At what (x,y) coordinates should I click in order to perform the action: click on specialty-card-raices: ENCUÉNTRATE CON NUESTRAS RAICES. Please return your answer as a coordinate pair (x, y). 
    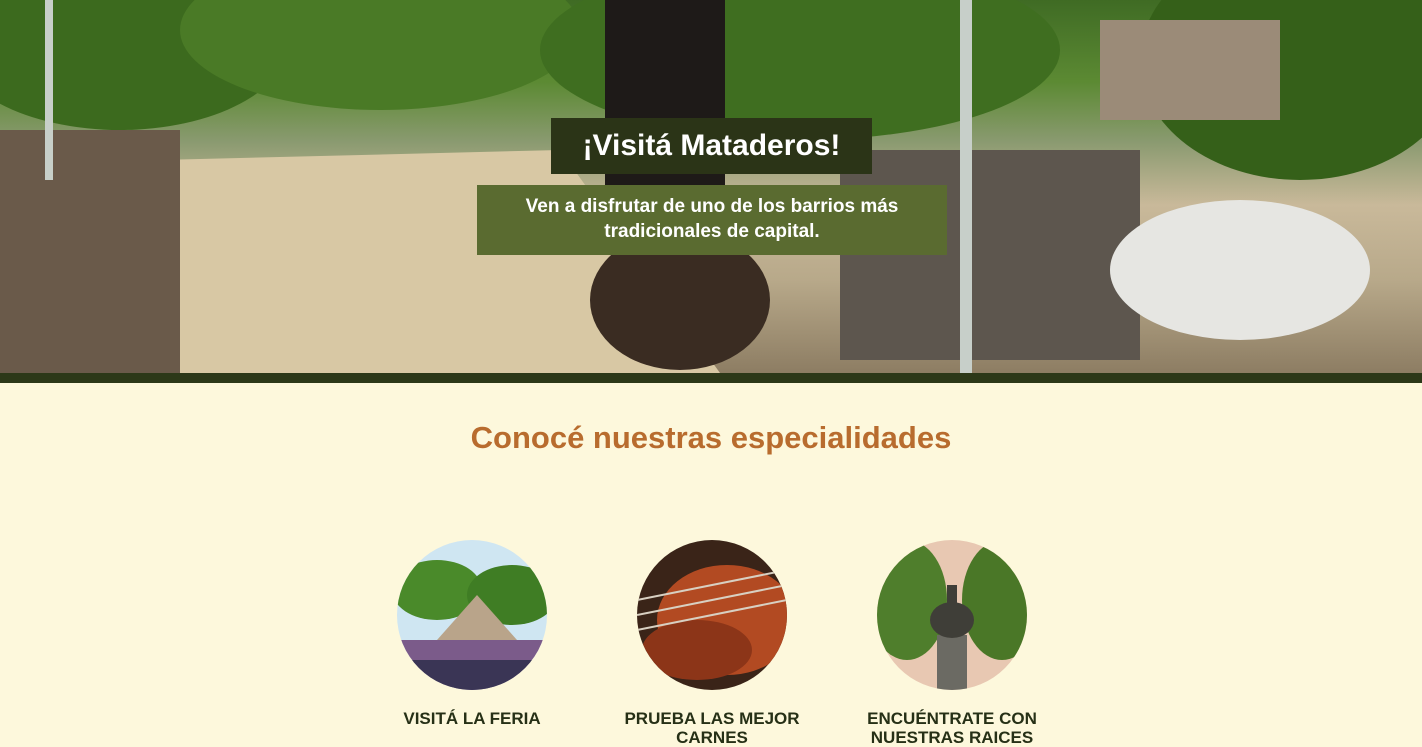
    Looking at the image, I should click on (952, 643).